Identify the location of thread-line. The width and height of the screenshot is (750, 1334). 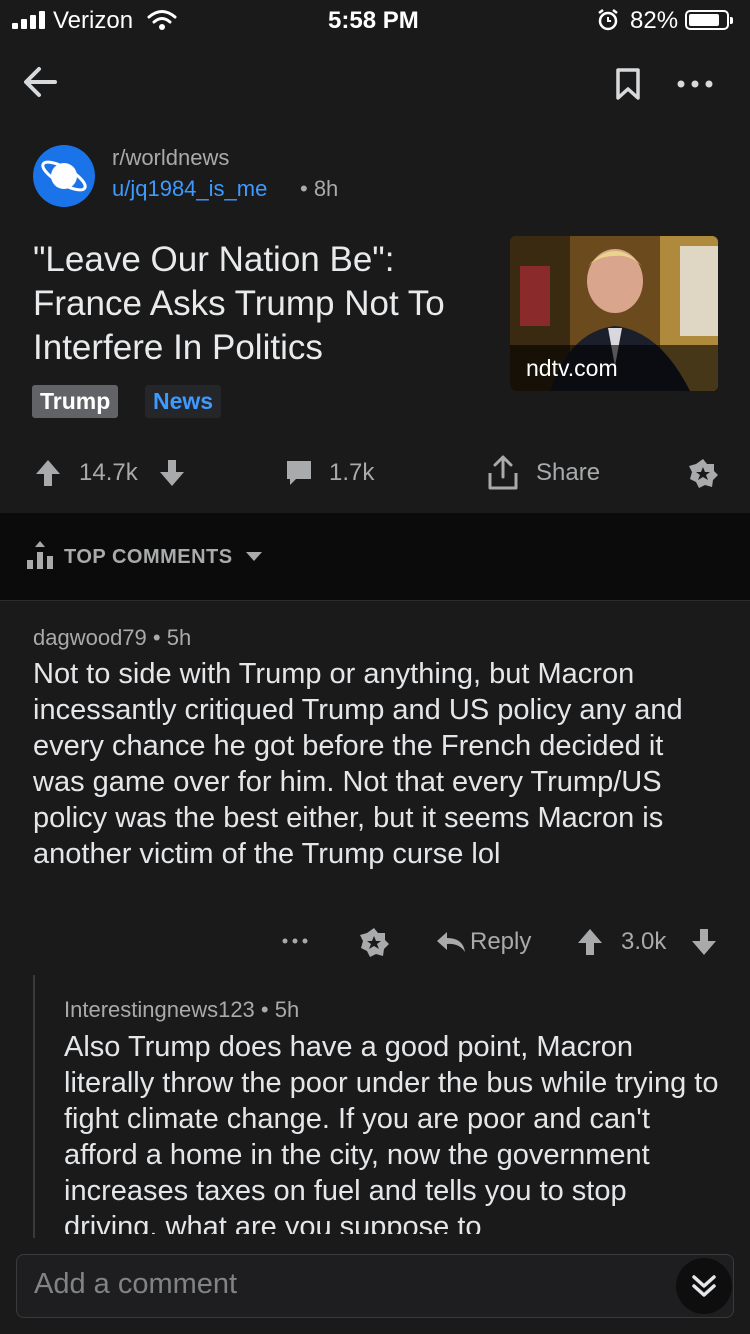
(34, 1107).